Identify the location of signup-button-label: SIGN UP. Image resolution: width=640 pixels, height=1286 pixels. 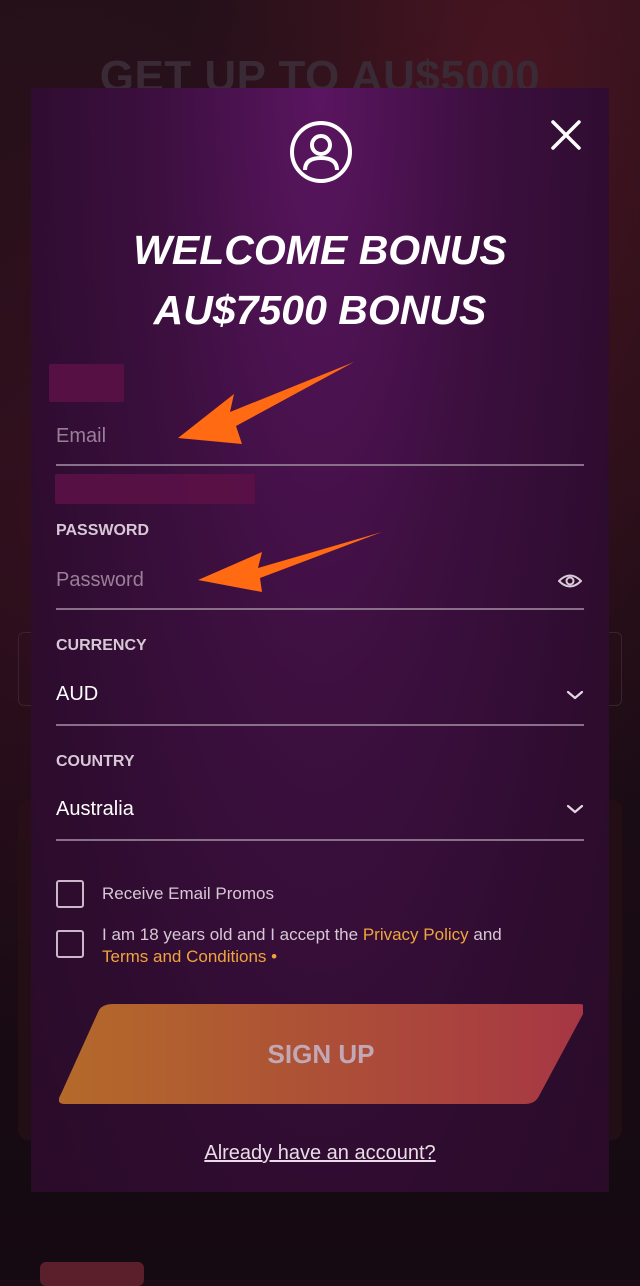
(321, 1054).